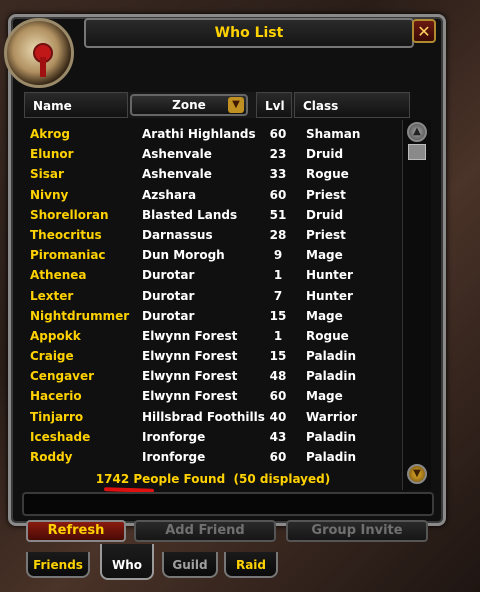  Describe the element at coordinates (236, 105) in the screenshot. I see `chevron-down-icon: ▼` at that location.